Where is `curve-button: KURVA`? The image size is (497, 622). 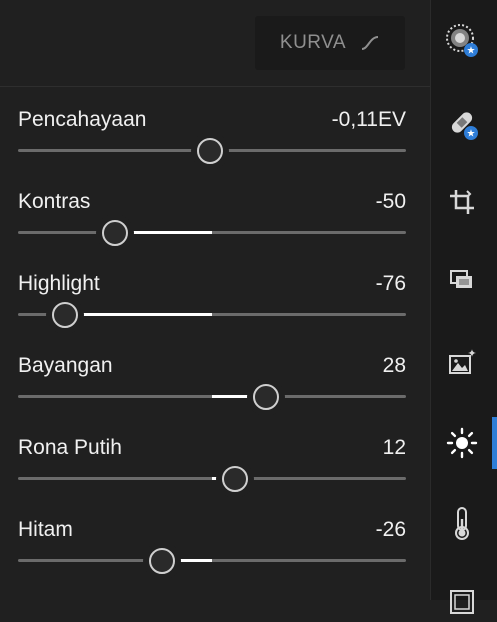 curve-button: KURVA is located at coordinates (330, 43).